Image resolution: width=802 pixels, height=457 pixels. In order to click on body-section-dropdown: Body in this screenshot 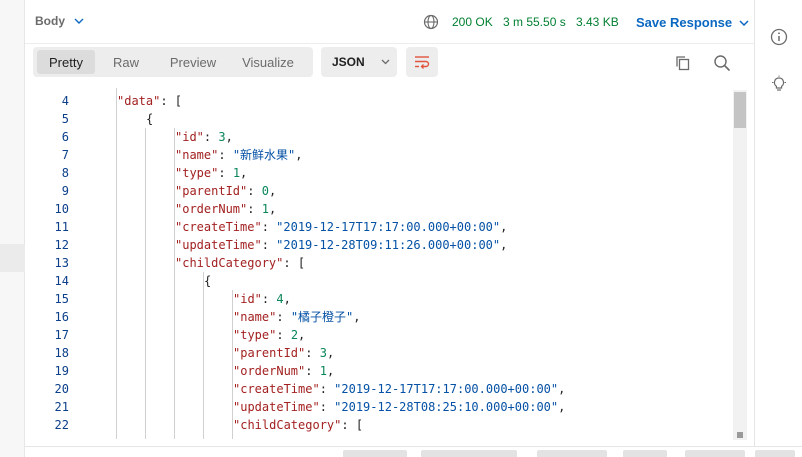, I will do `click(59, 21)`.